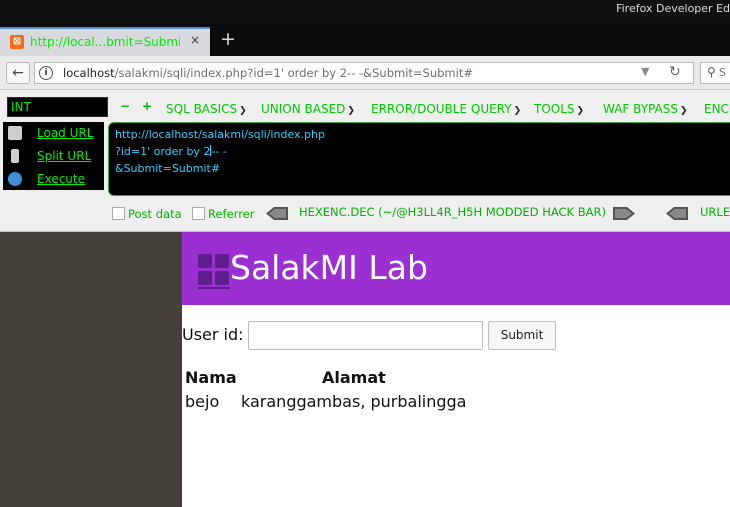 The image size is (730, 507). Describe the element at coordinates (118, 213) in the screenshot. I see `post-data-checkbox` at that location.